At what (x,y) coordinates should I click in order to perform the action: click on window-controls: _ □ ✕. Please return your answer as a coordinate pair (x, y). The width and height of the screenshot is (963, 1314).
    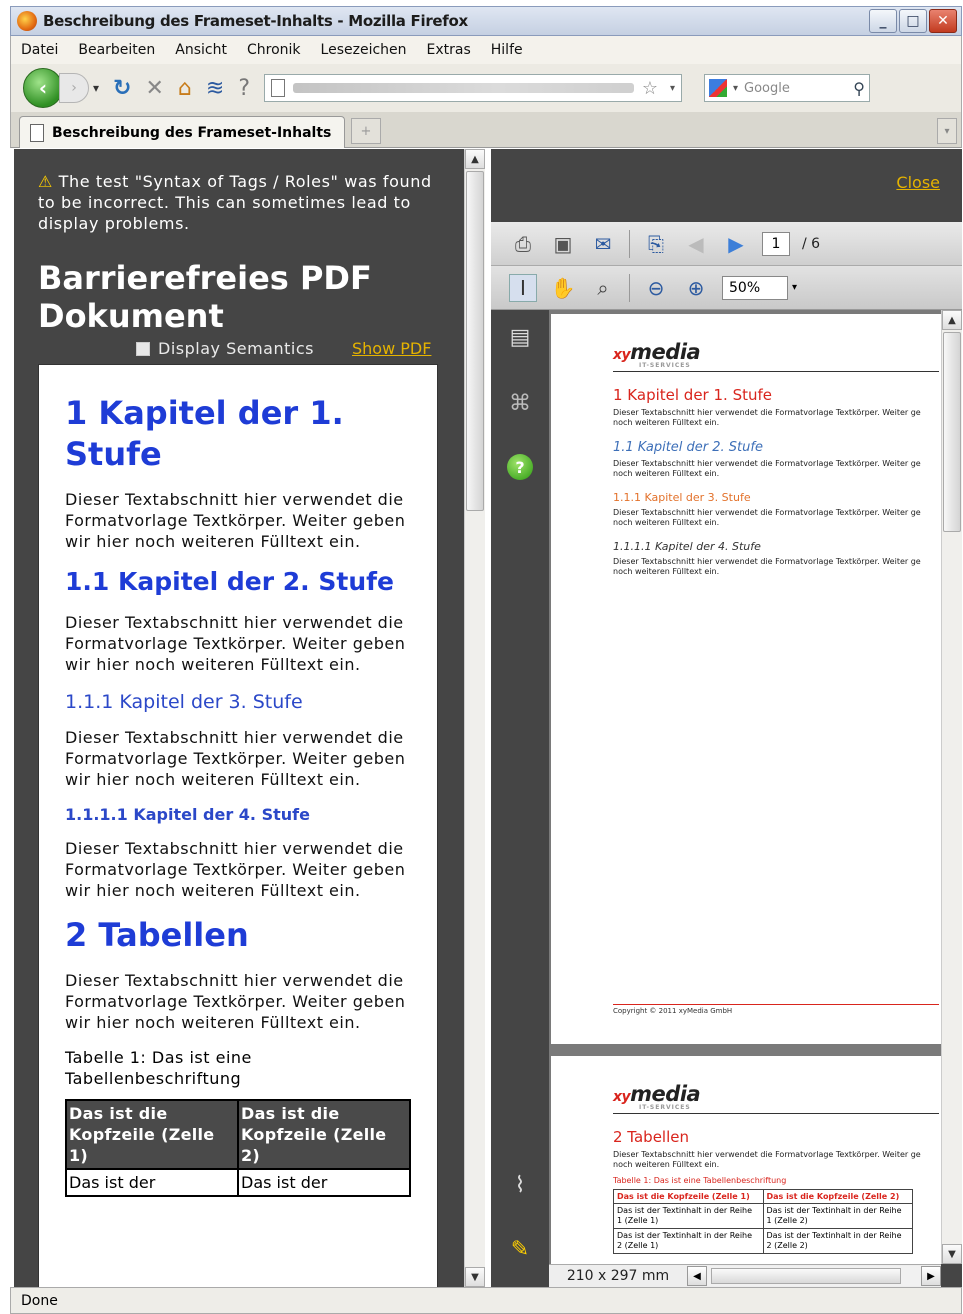
    Looking at the image, I should click on (913, 21).